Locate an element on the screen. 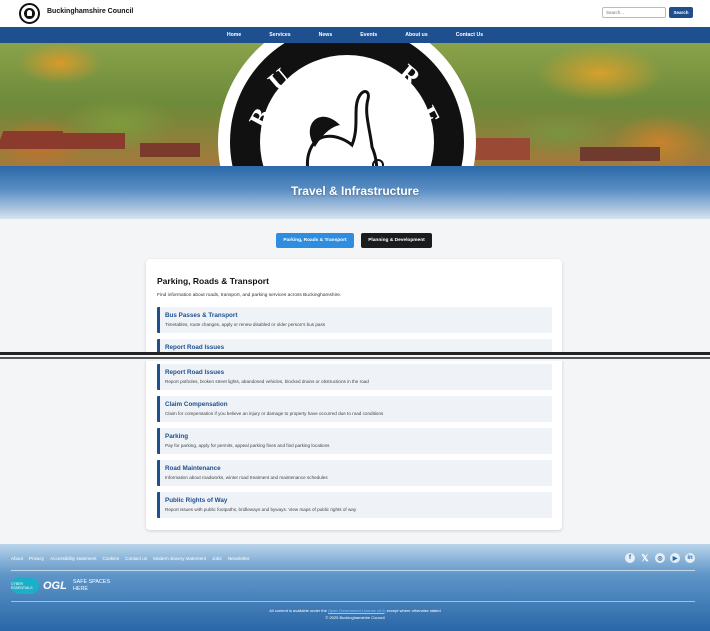  footer-link-modern-slavery: Modern slavery statement is located at coordinates (179, 558).